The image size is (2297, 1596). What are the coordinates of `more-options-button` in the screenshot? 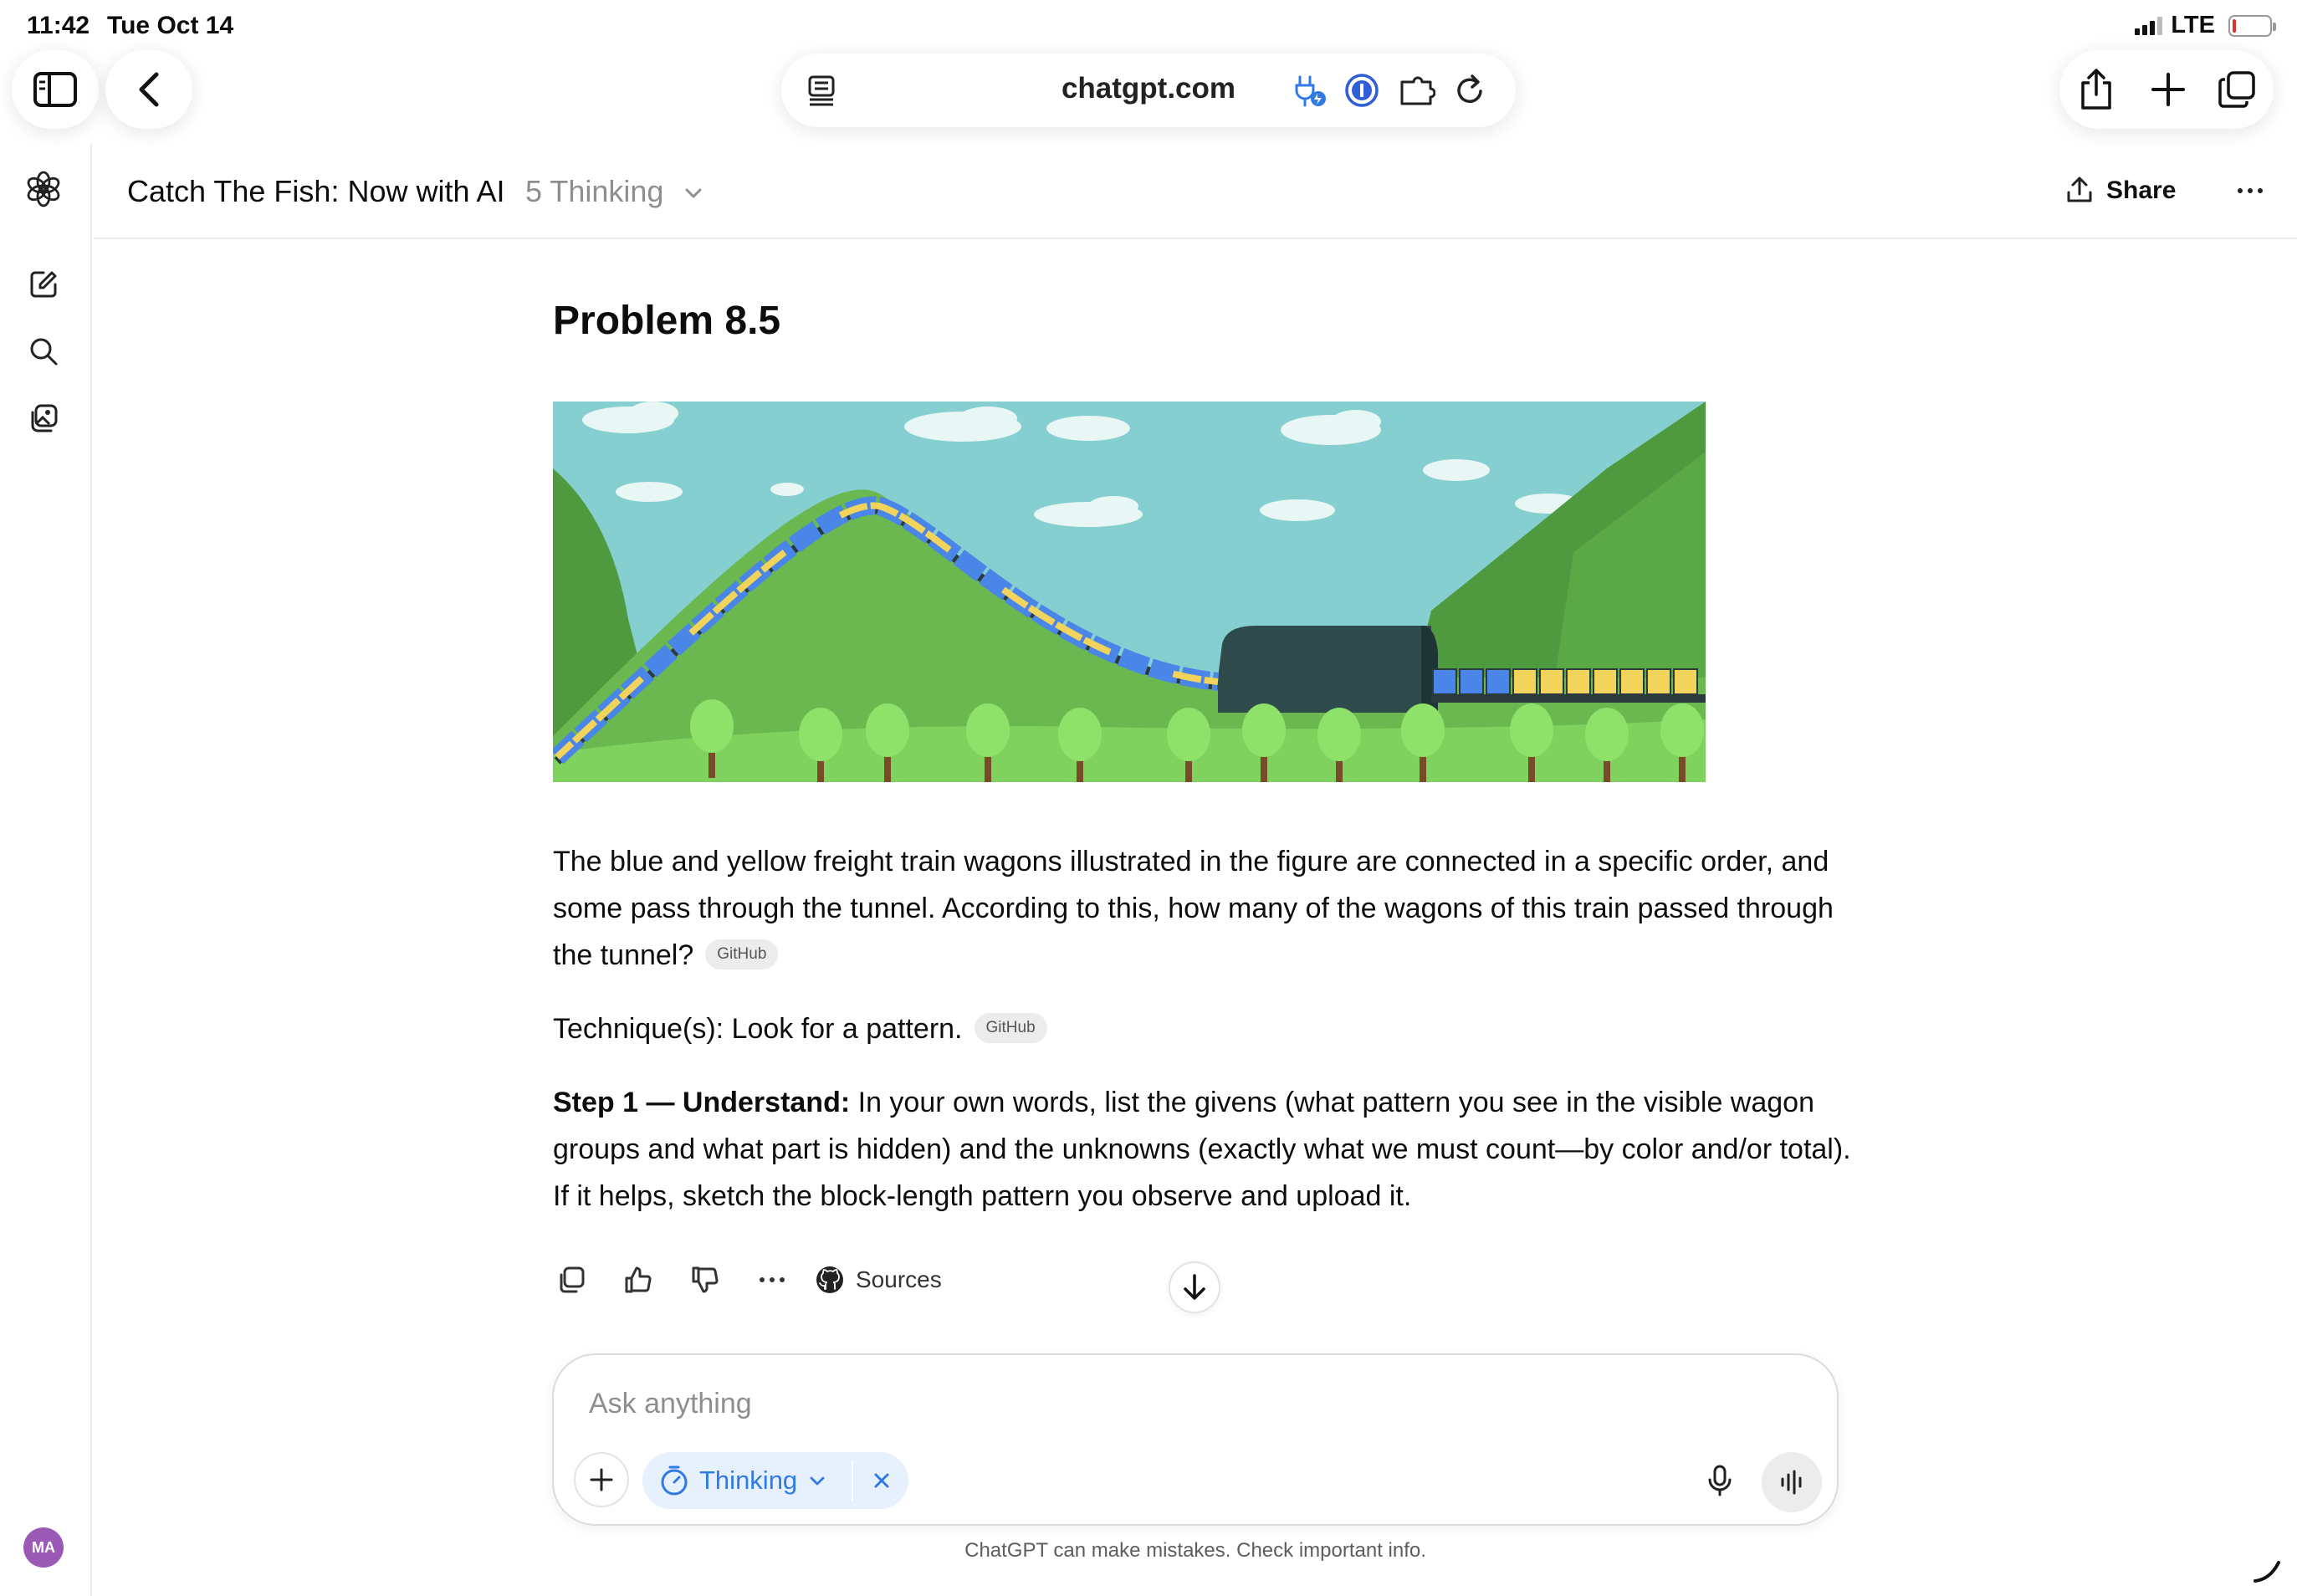 It's located at (2250, 191).